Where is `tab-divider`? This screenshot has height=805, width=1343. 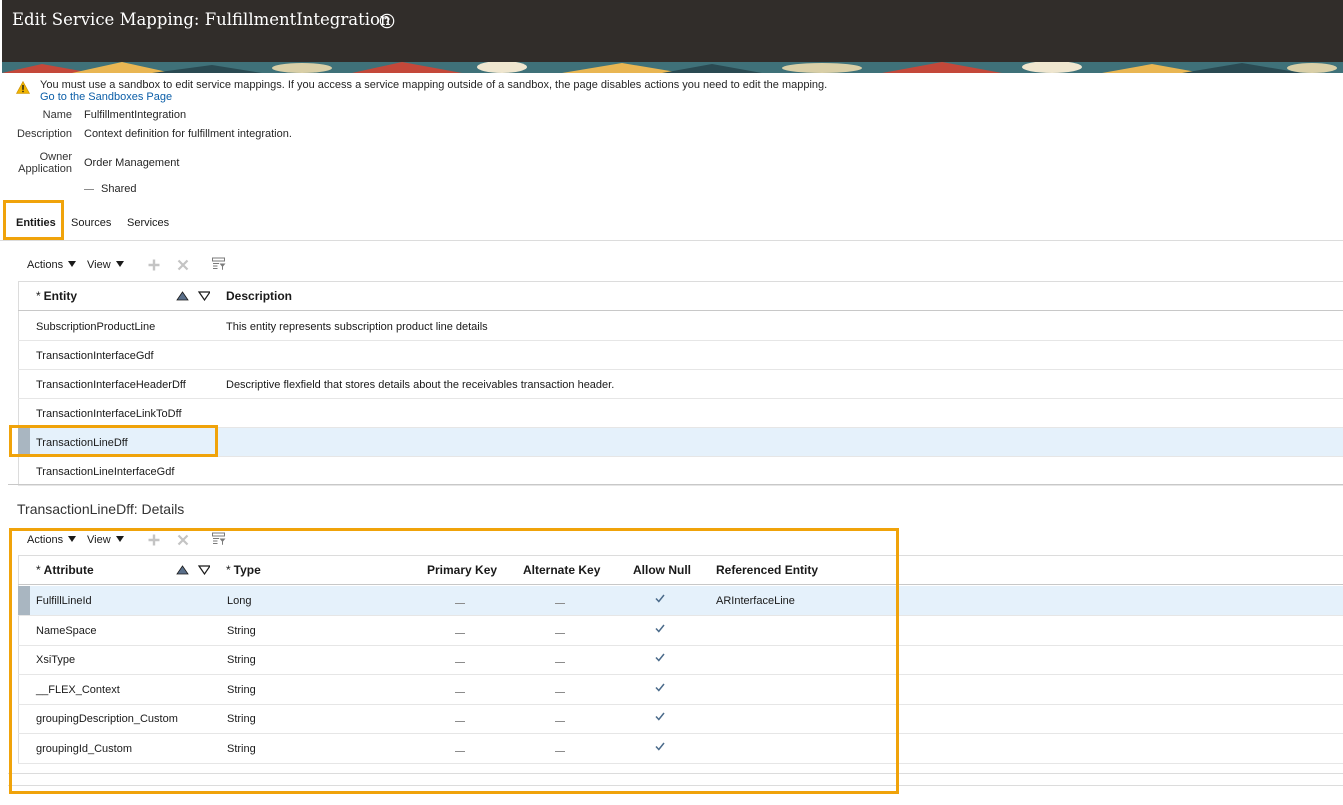 tab-divider is located at coordinates (671, 240).